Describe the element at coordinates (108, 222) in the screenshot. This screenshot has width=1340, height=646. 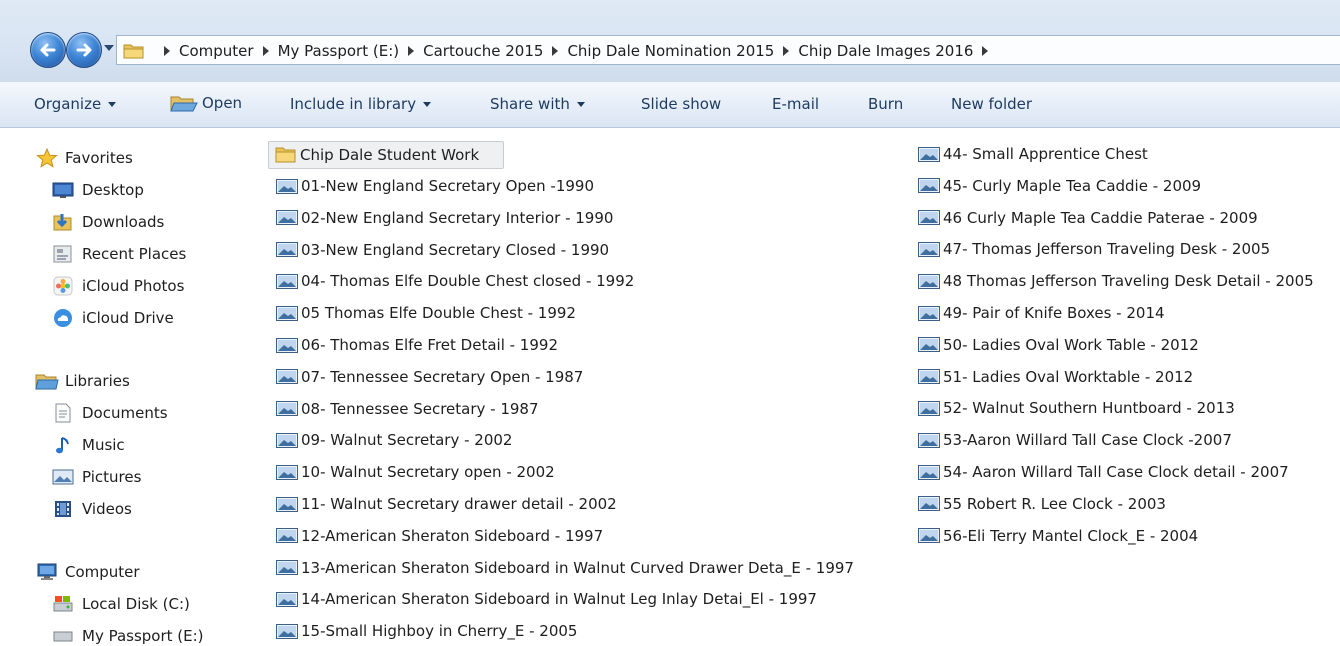
I see `nav-downloads: Downloads` at that location.